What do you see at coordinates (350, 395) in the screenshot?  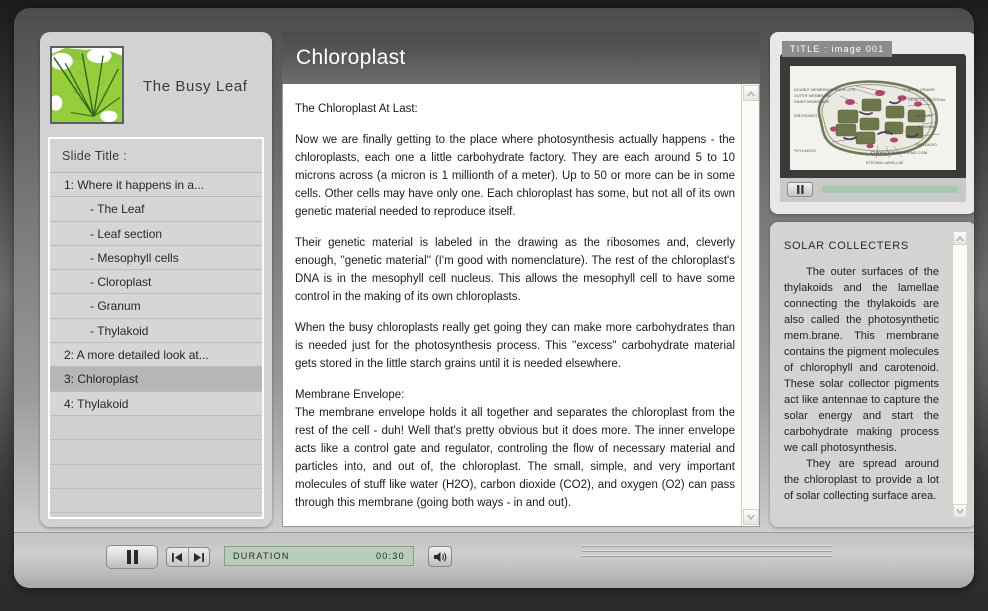 I see `article-paragraph: Membrane Envelope:` at bounding box center [350, 395].